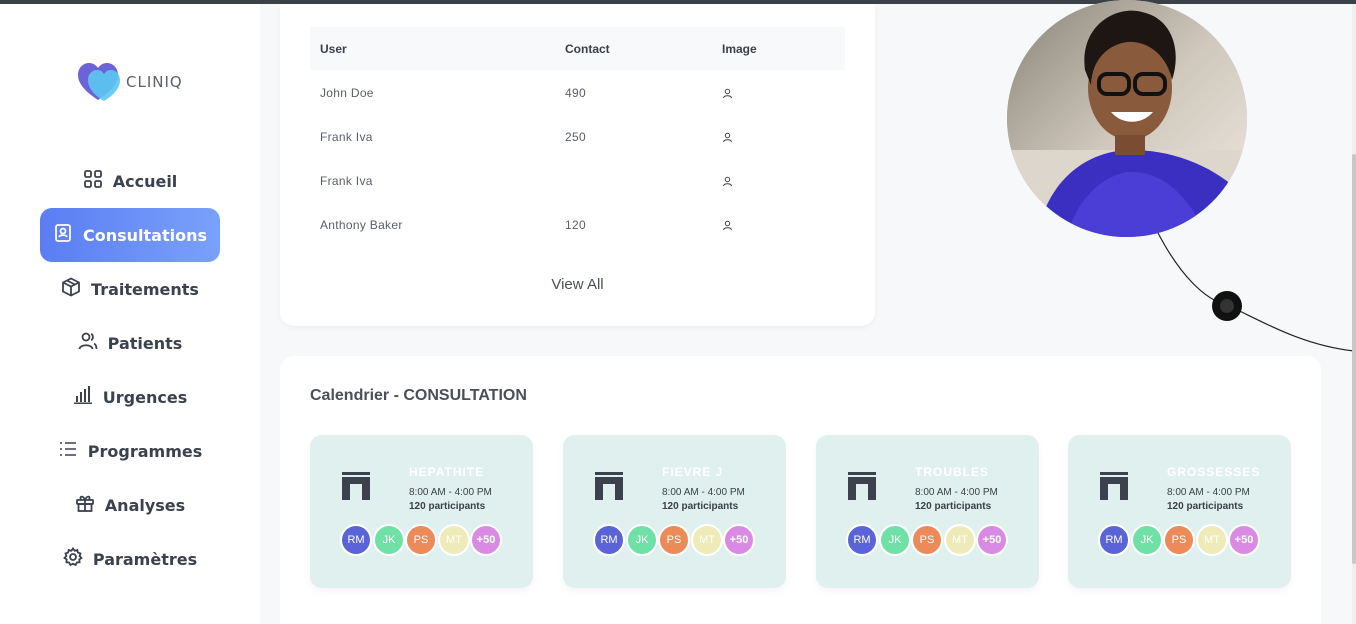 The width and height of the screenshot is (1356, 624). Describe the element at coordinates (88, 343) in the screenshot. I see `users-icon` at that location.